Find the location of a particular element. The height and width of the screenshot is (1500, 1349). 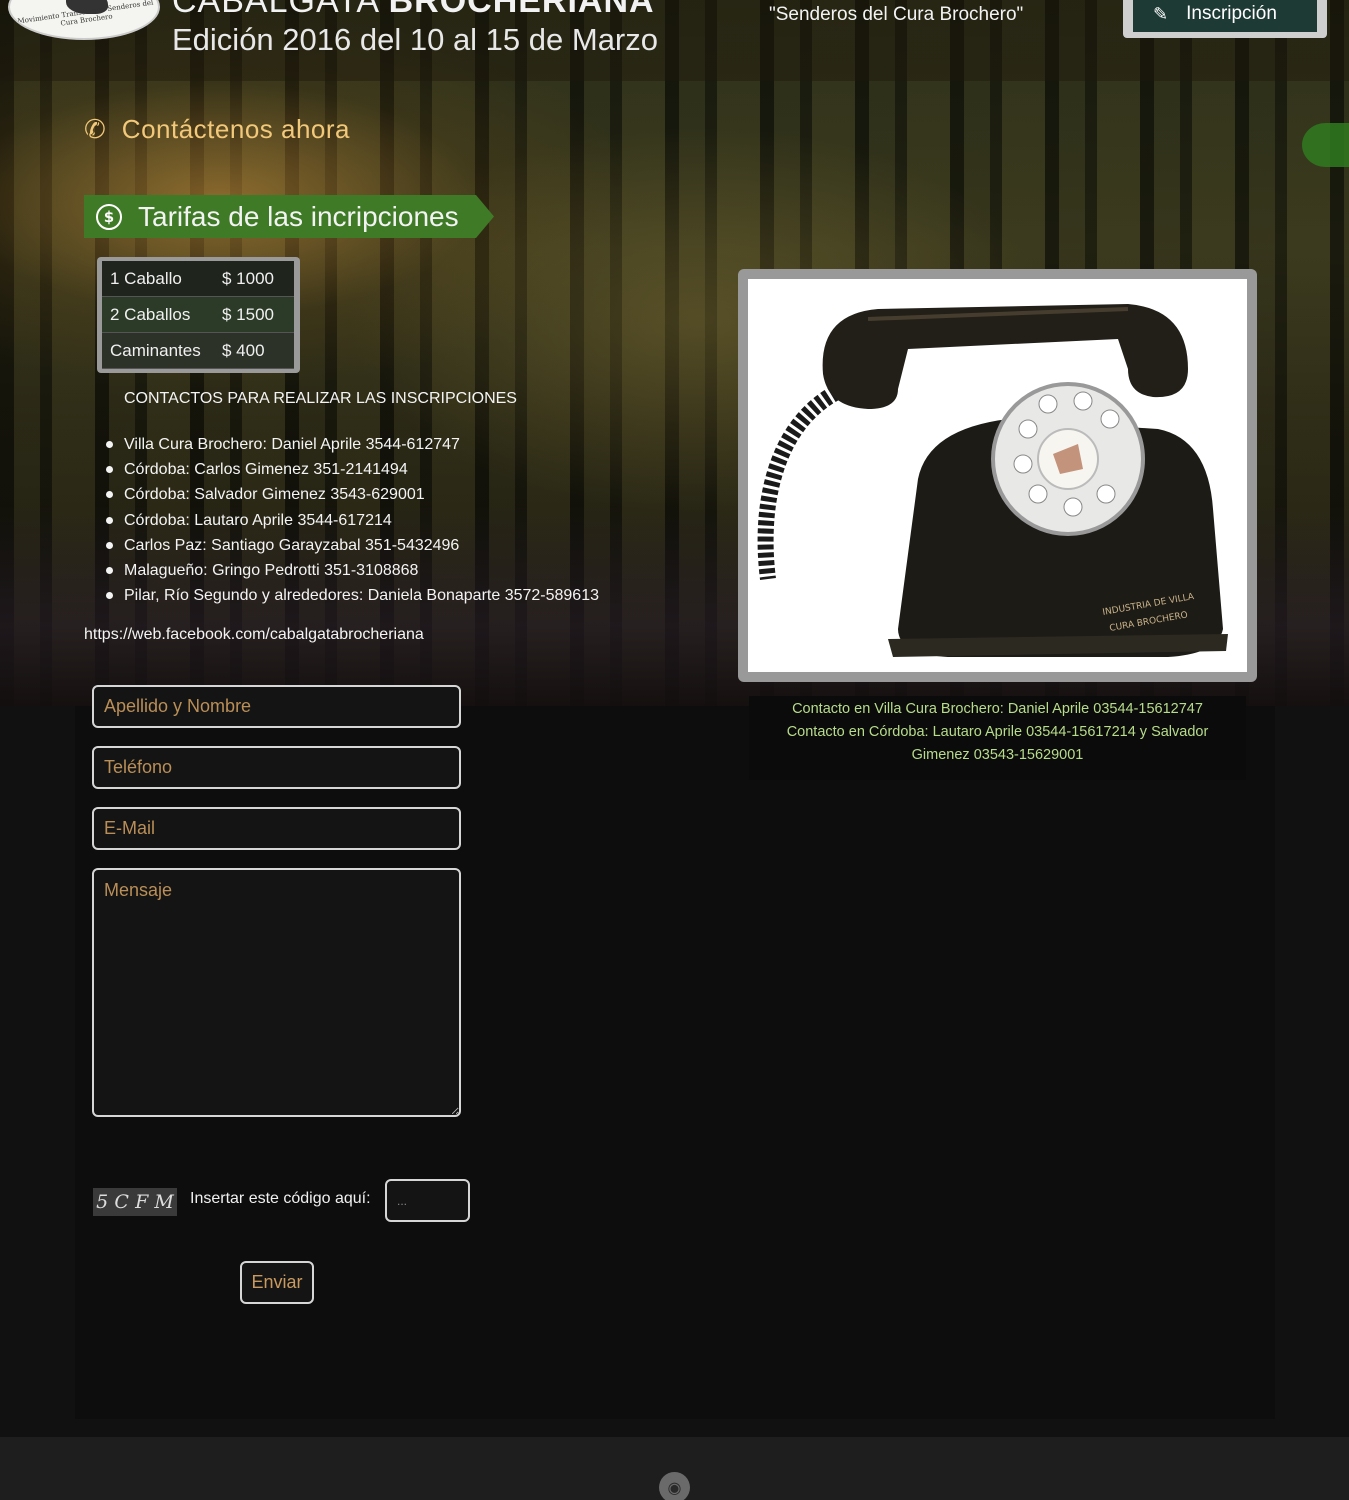

captcha-char: C is located at coordinates (121, 1202).